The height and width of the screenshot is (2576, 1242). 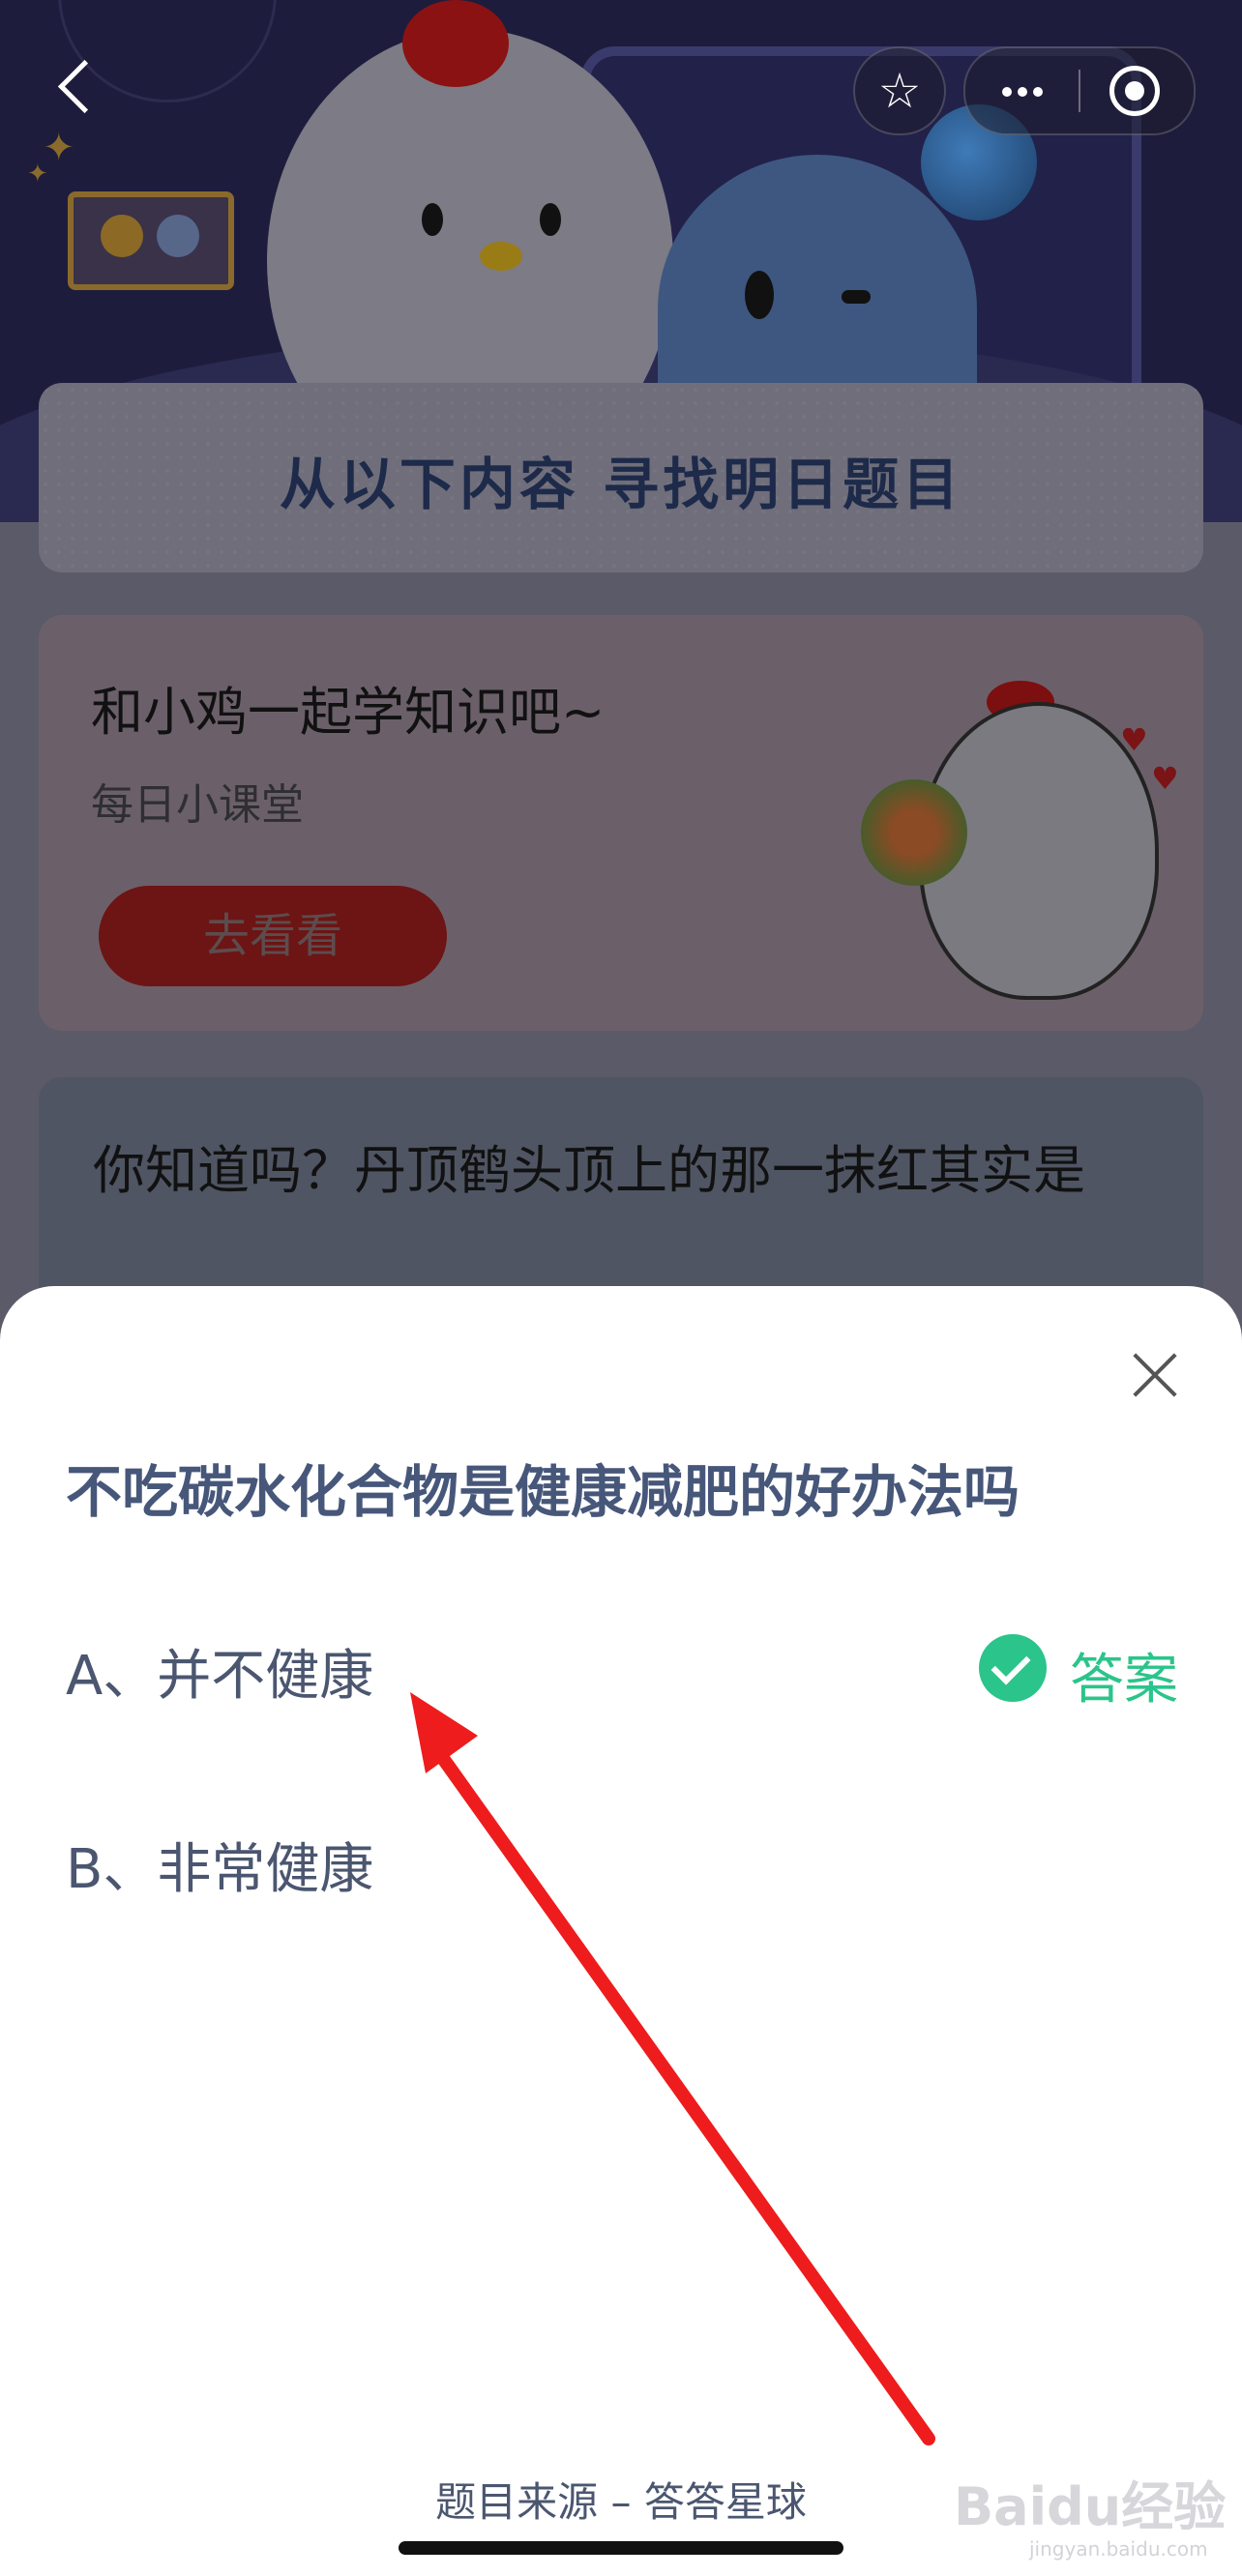 What do you see at coordinates (455, 43) in the screenshot?
I see `chicken-comb` at bounding box center [455, 43].